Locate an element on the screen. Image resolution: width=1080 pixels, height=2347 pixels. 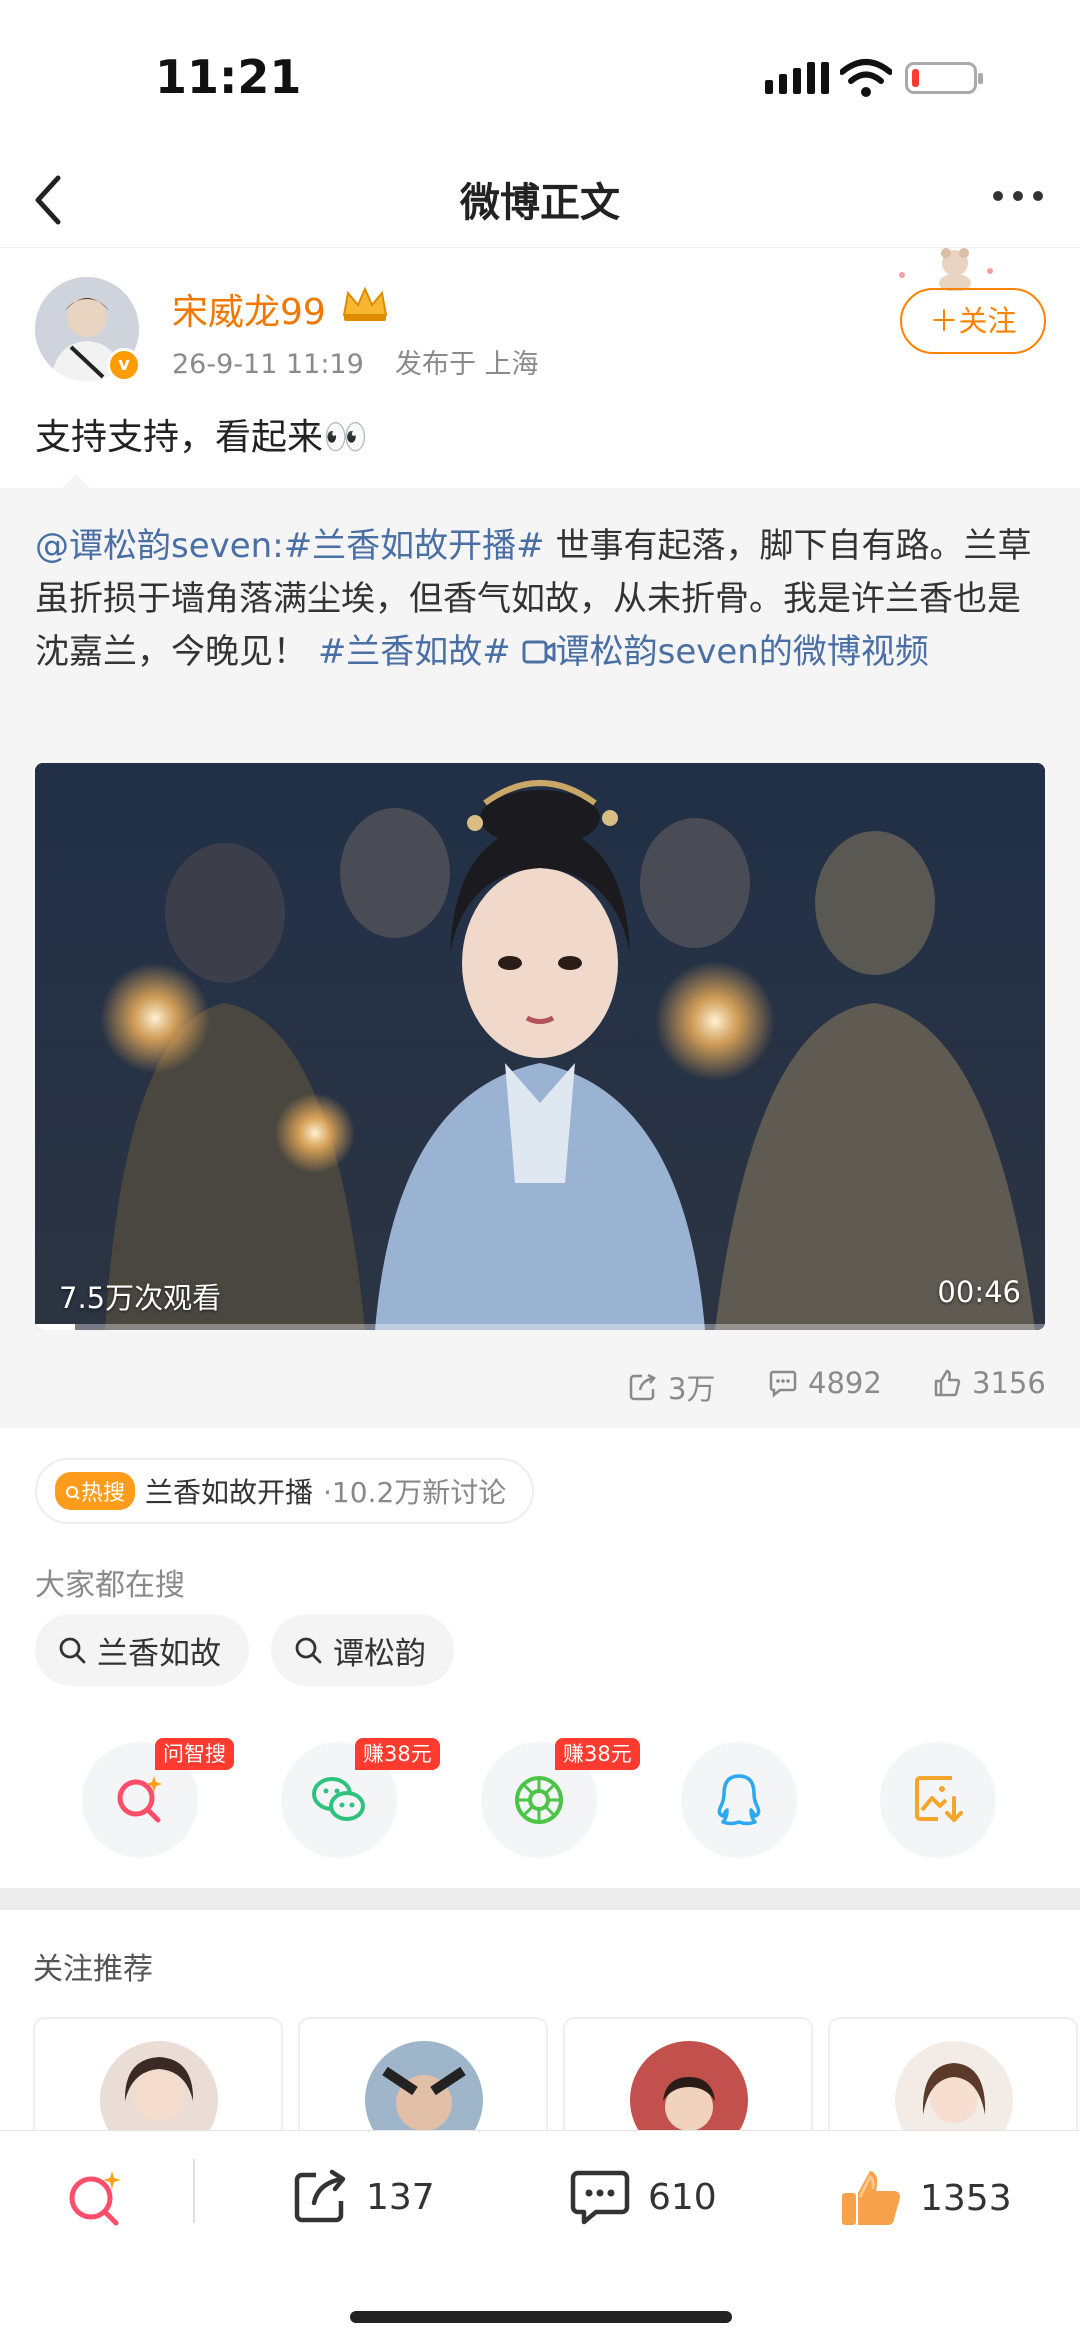
section-divider is located at coordinates (540, 1899).